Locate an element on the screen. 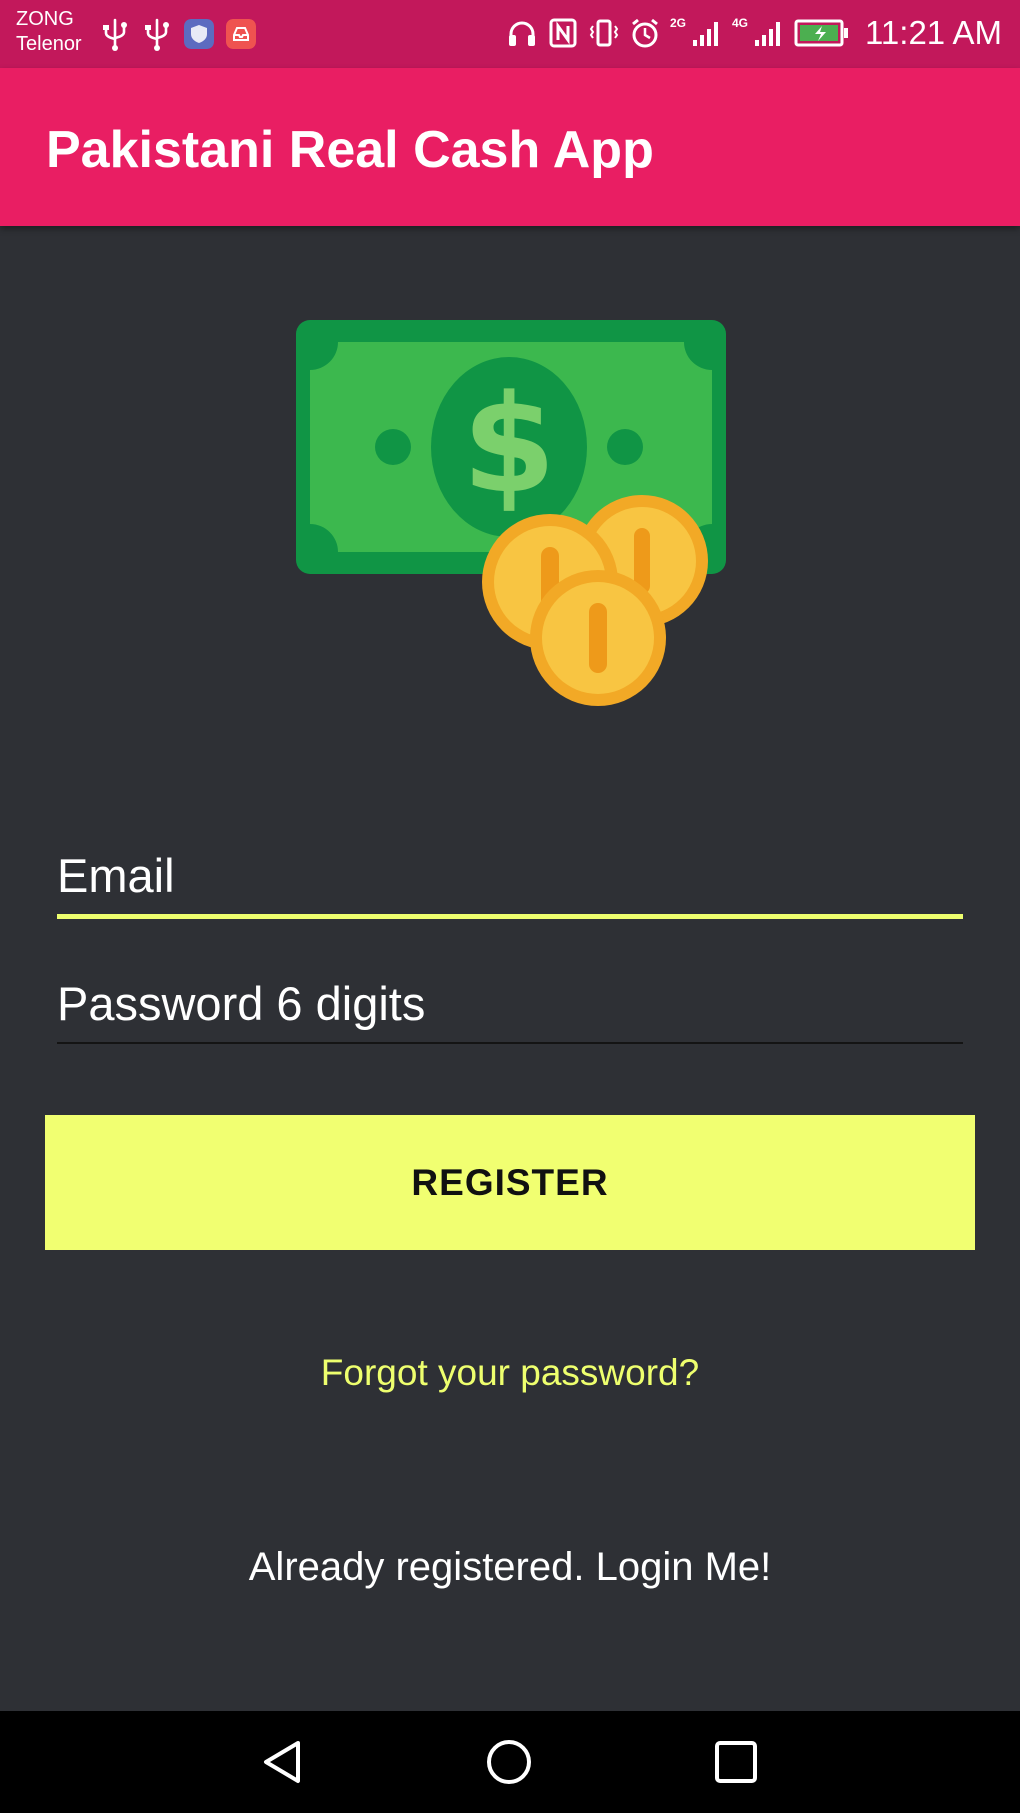 This screenshot has width=1020, height=1813. home-circle-icon is located at coordinates (509, 1762).